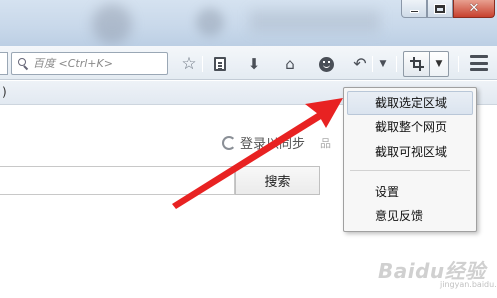  I want to click on minimize-icon, so click(414, 11).